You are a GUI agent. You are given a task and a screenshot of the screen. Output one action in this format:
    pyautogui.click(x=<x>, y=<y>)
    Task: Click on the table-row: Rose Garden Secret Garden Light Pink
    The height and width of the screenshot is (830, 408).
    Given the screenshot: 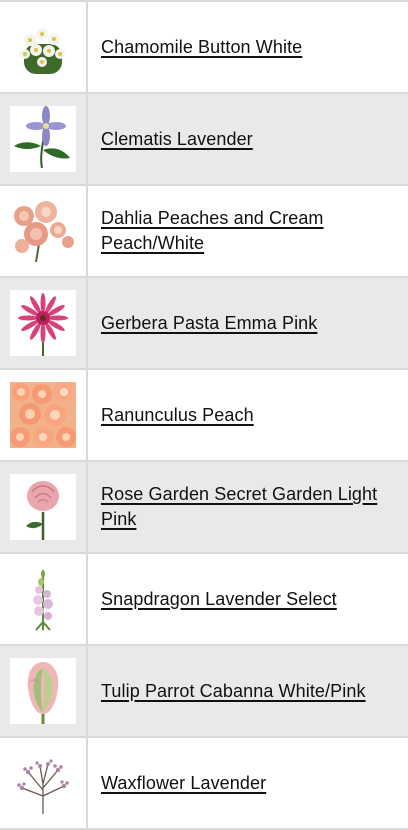 What is the action you would take?
    pyautogui.click(x=204, y=508)
    